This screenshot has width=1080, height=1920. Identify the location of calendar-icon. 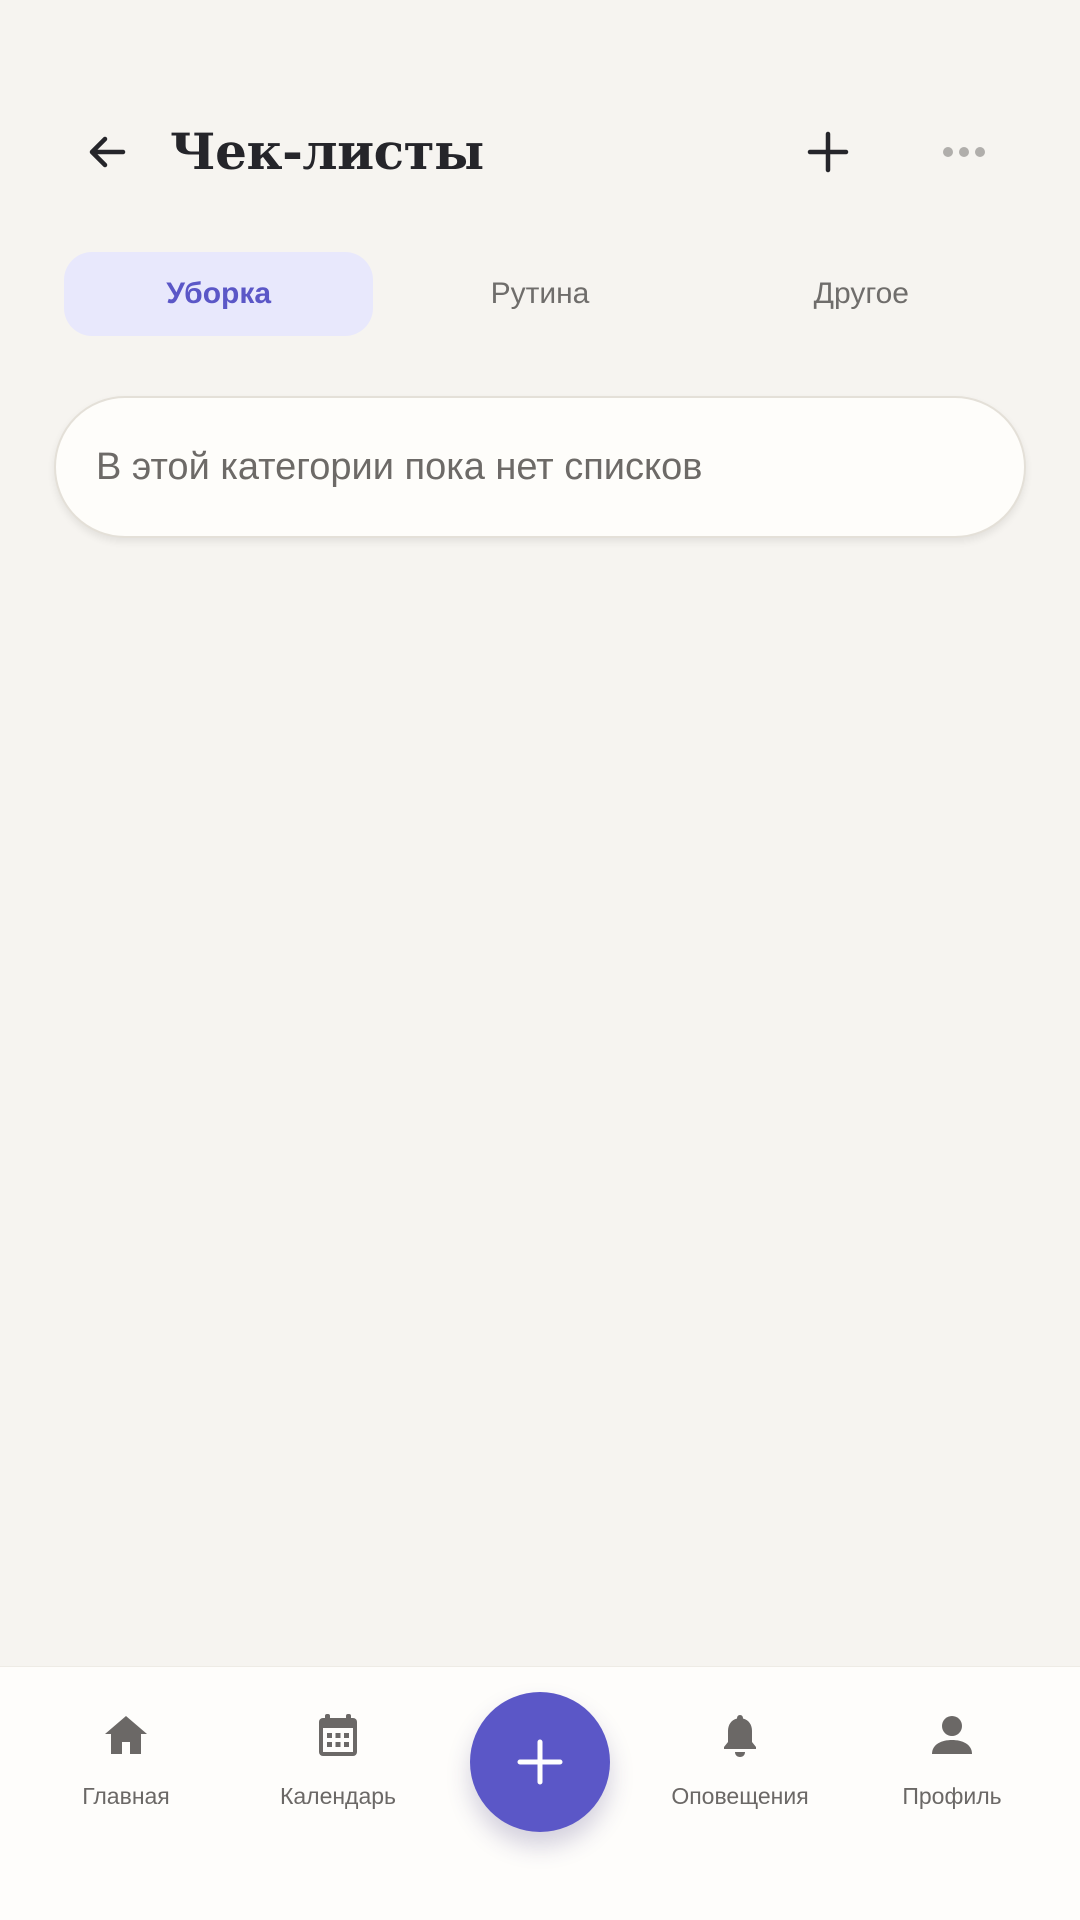
(338, 1735).